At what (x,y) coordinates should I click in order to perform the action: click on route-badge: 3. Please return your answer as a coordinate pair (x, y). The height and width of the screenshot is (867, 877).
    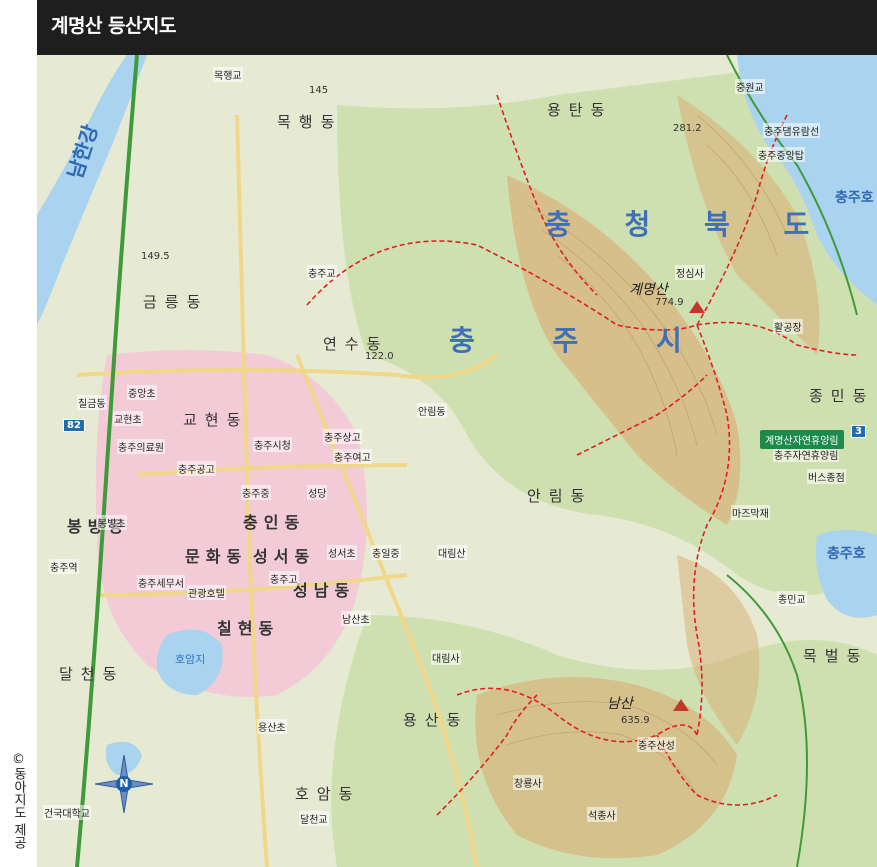
    Looking at the image, I should click on (858, 431).